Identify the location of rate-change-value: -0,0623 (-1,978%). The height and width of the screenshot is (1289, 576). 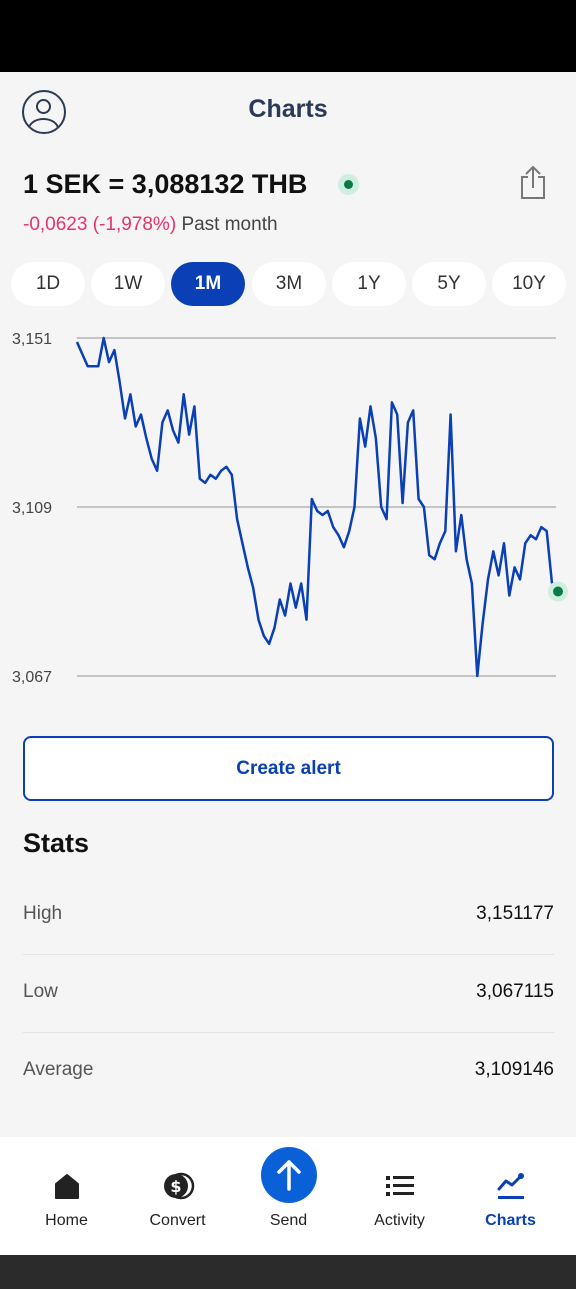
(100, 224).